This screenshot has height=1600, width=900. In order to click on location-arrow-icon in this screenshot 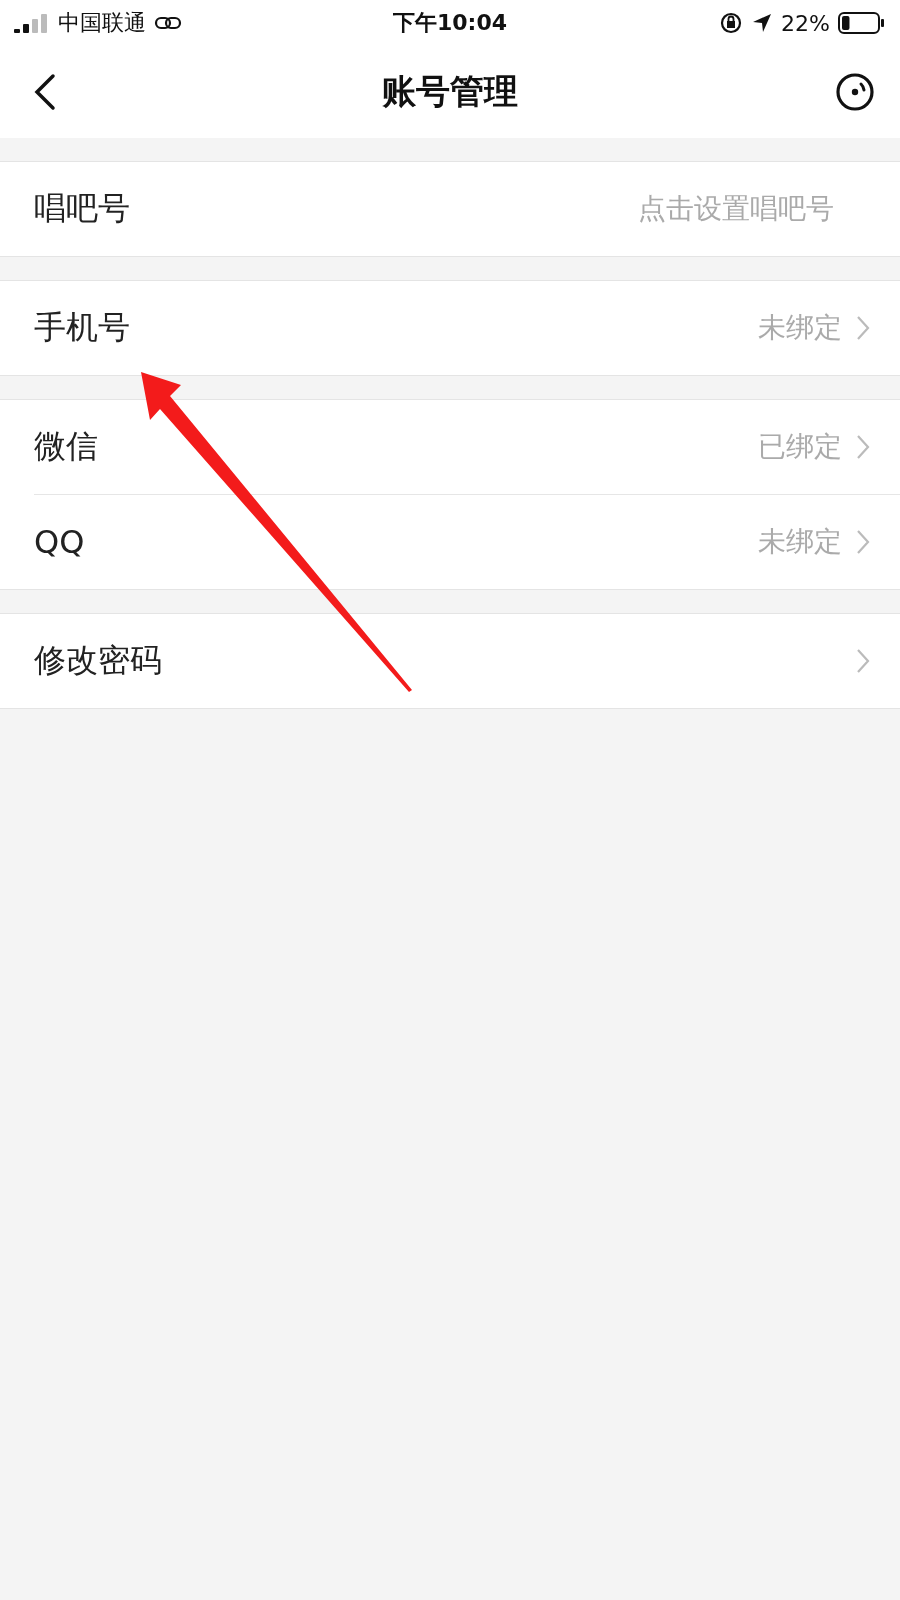, I will do `click(762, 23)`.